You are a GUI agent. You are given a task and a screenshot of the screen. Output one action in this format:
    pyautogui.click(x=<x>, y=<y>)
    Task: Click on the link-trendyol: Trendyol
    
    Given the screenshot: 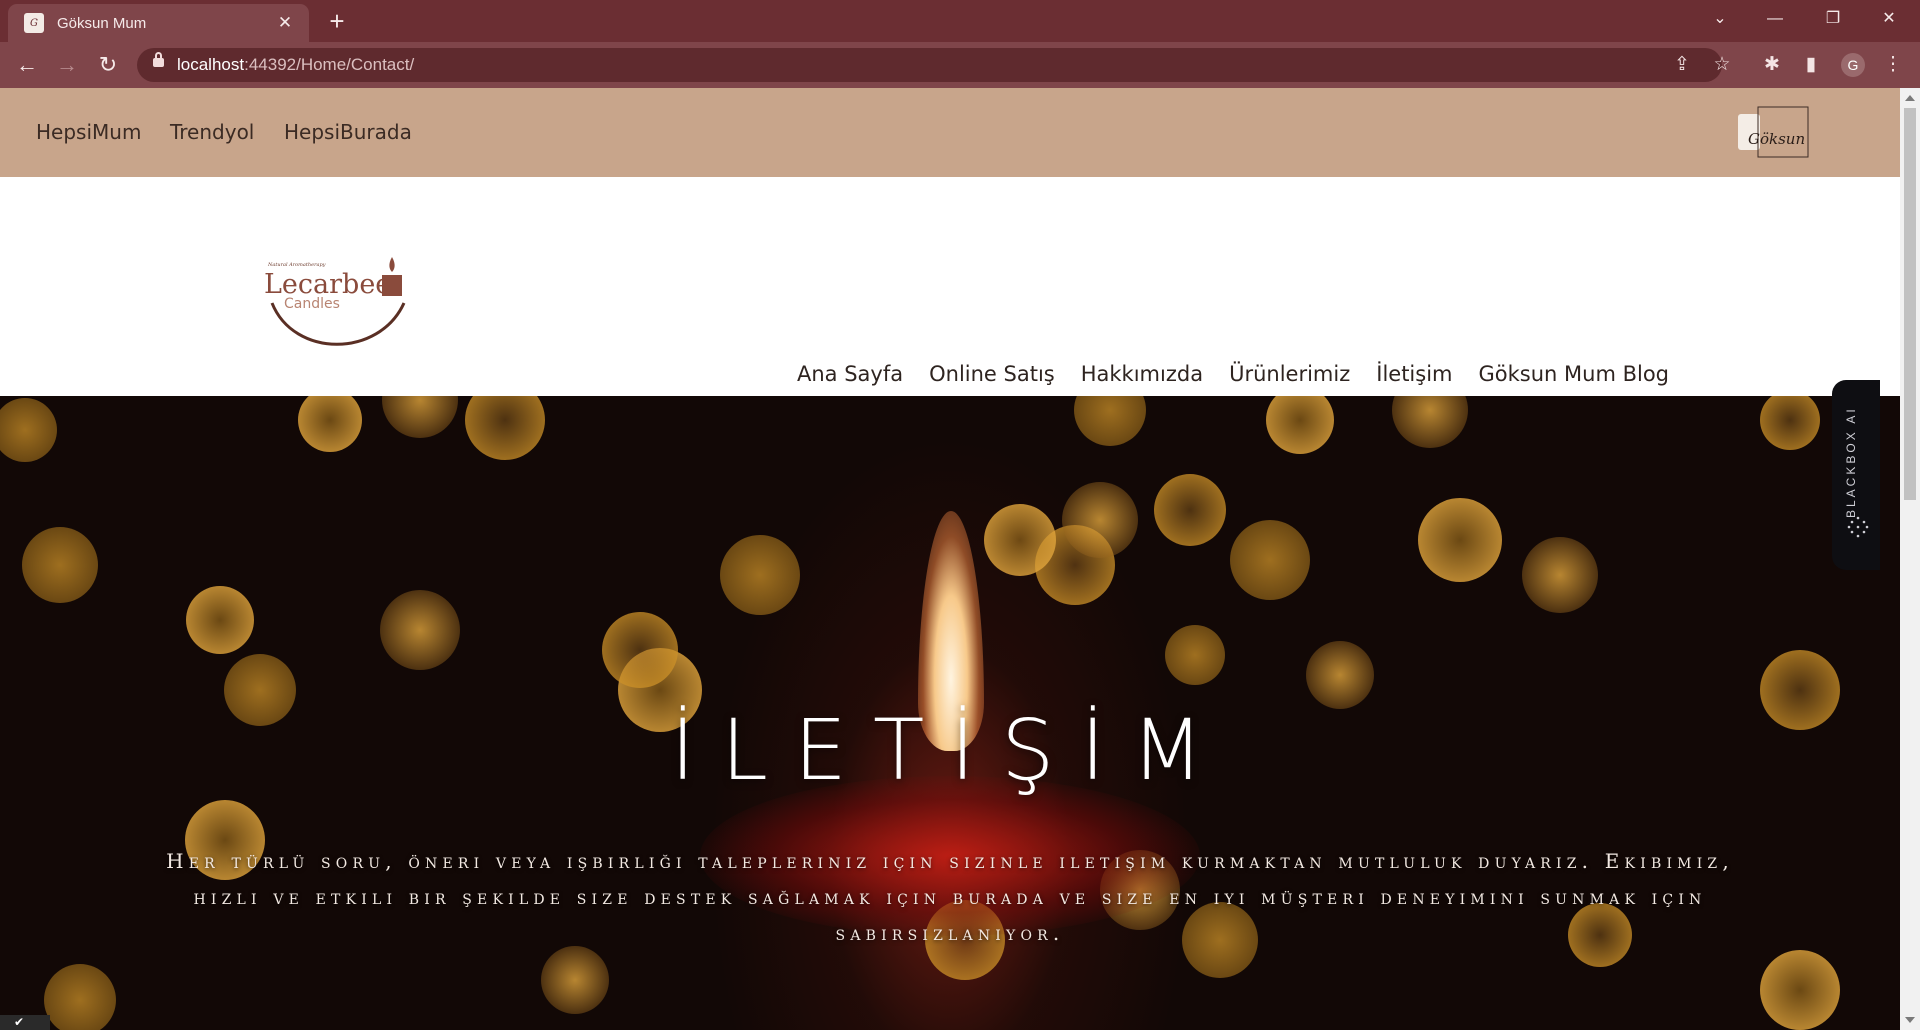 What is the action you would take?
    pyautogui.click(x=212, y=132)
    